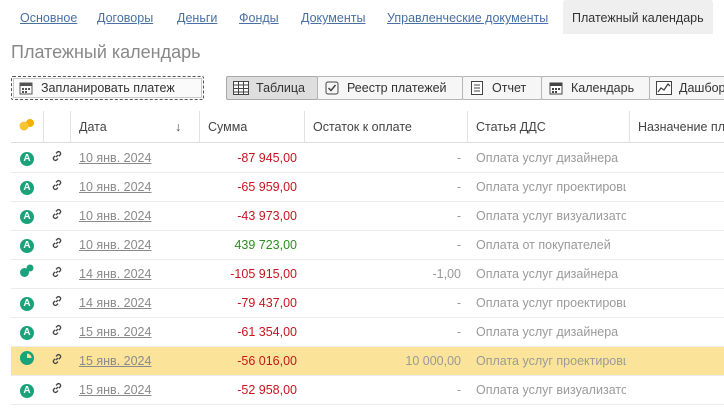 This screenshot has height=409, width=724. What do you see at coordinates (332, 88) in the screenshot?
I see `checklist-icon` at bounding box center [332, 88].